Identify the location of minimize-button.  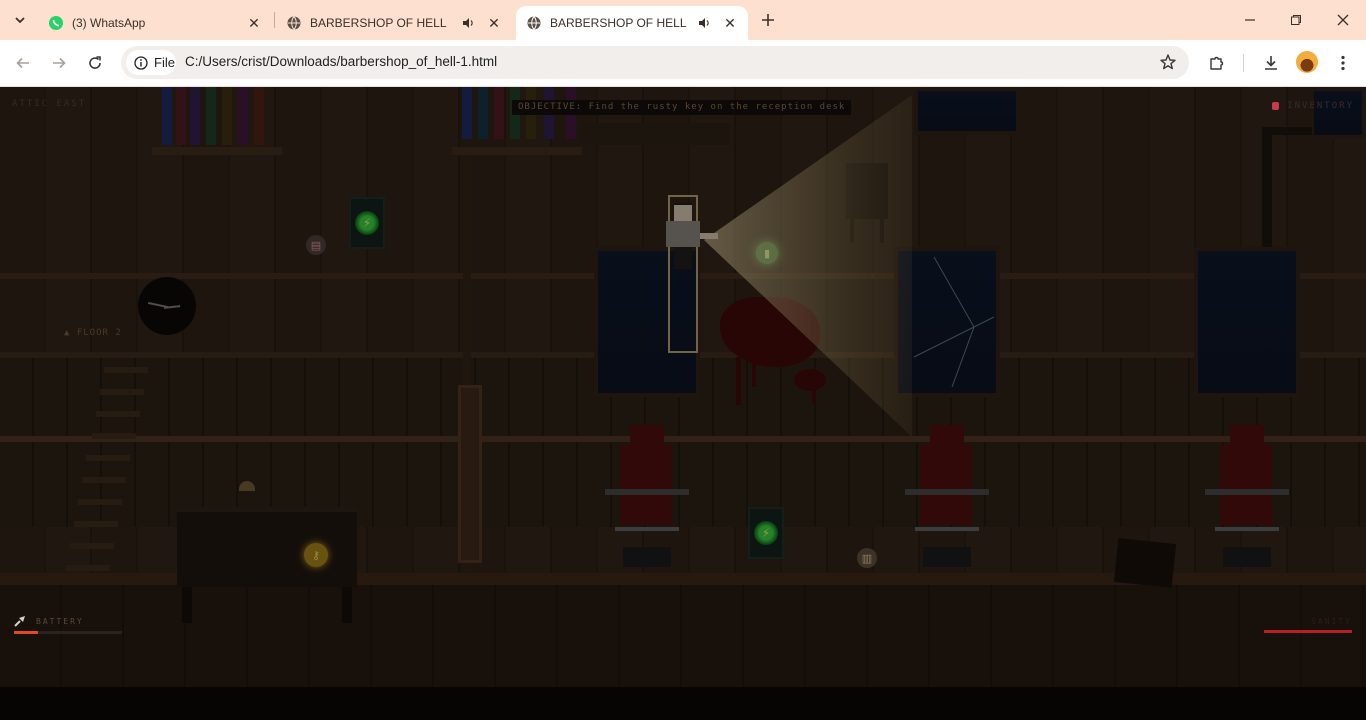
(1250, 20).